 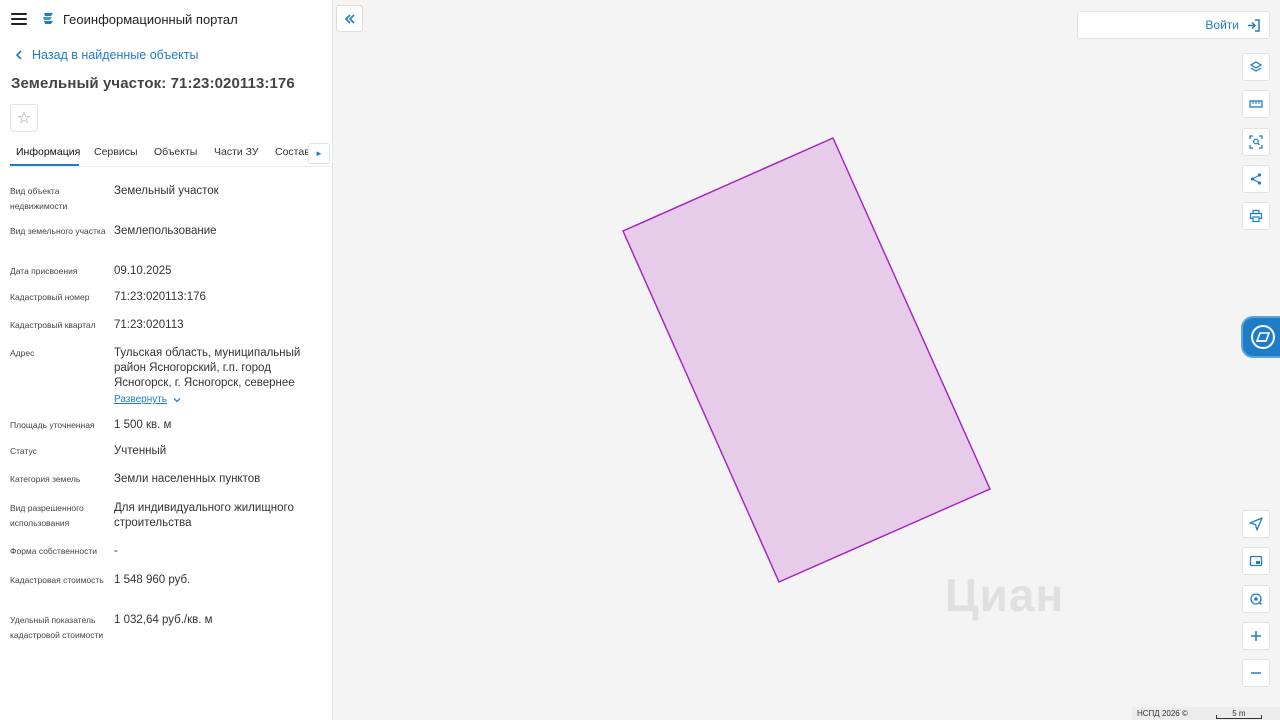 What do you see at coordinates (1173, 25) in the screenshot?
I see `login-button: Войти` at bounding box center [1173, 25].